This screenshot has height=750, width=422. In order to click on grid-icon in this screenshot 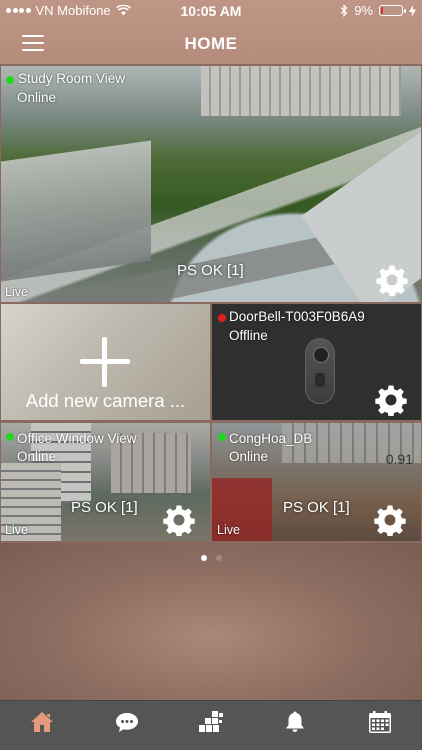, I will do `click(211, 721)`.